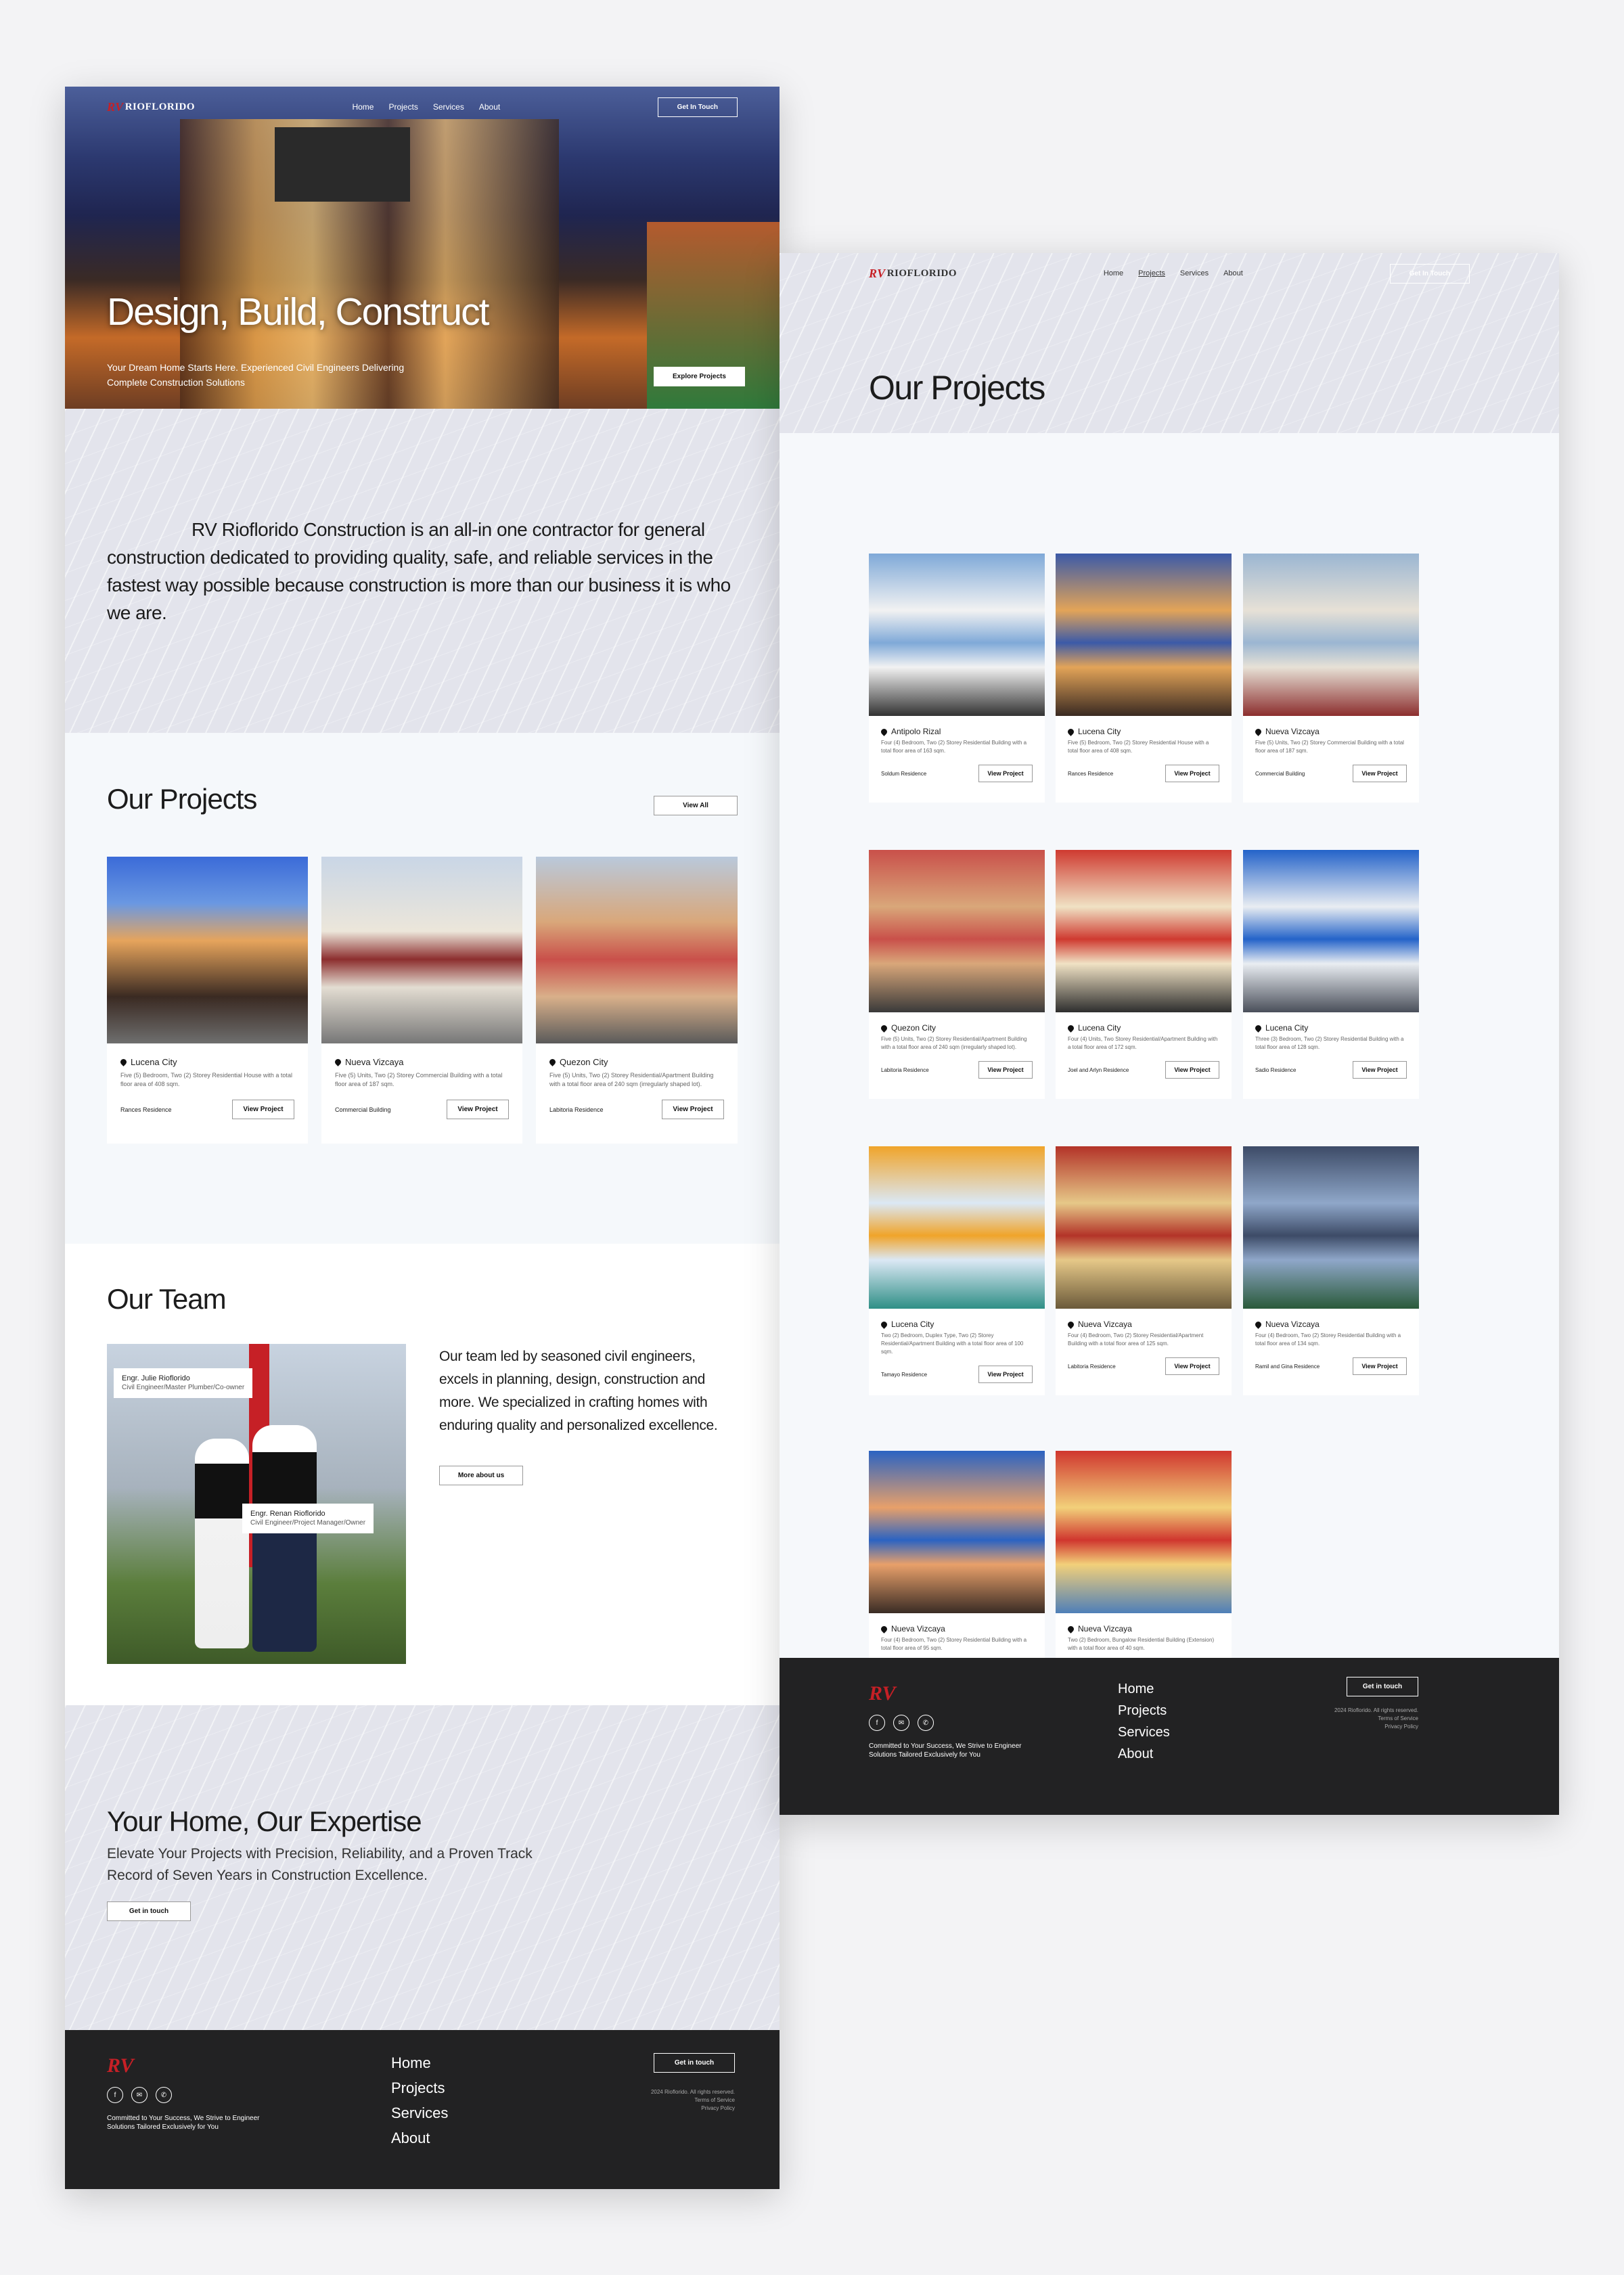 This screenshot has width=1624, height=2275. I want to click on get-in-touch-cta-button: Get in touch, so click(149, 1911).